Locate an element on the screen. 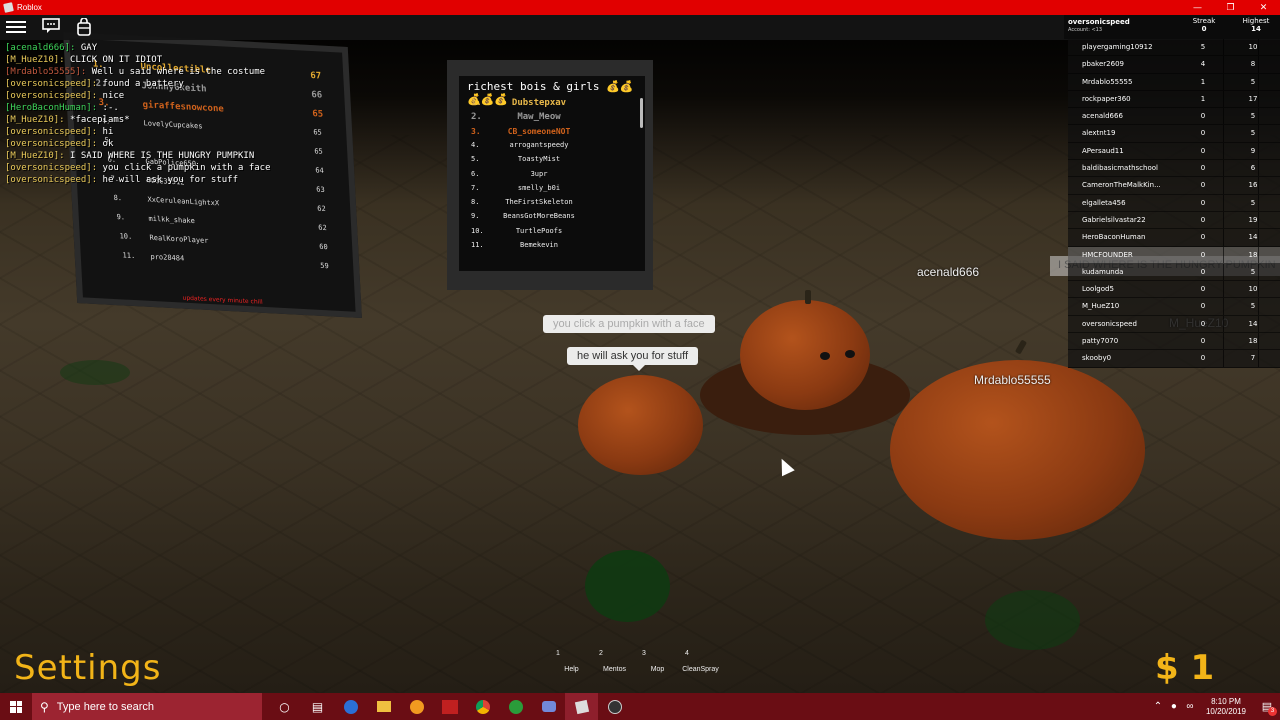  green-mat is located at coordinates (627, 586).